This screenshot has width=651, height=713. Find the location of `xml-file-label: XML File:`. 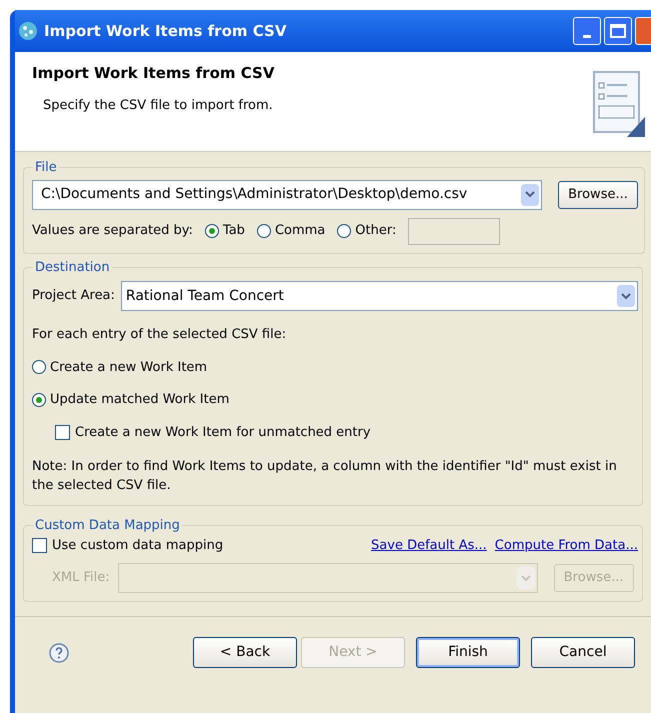

xml-file-label: XML File: is located at coordinates (81, 578).